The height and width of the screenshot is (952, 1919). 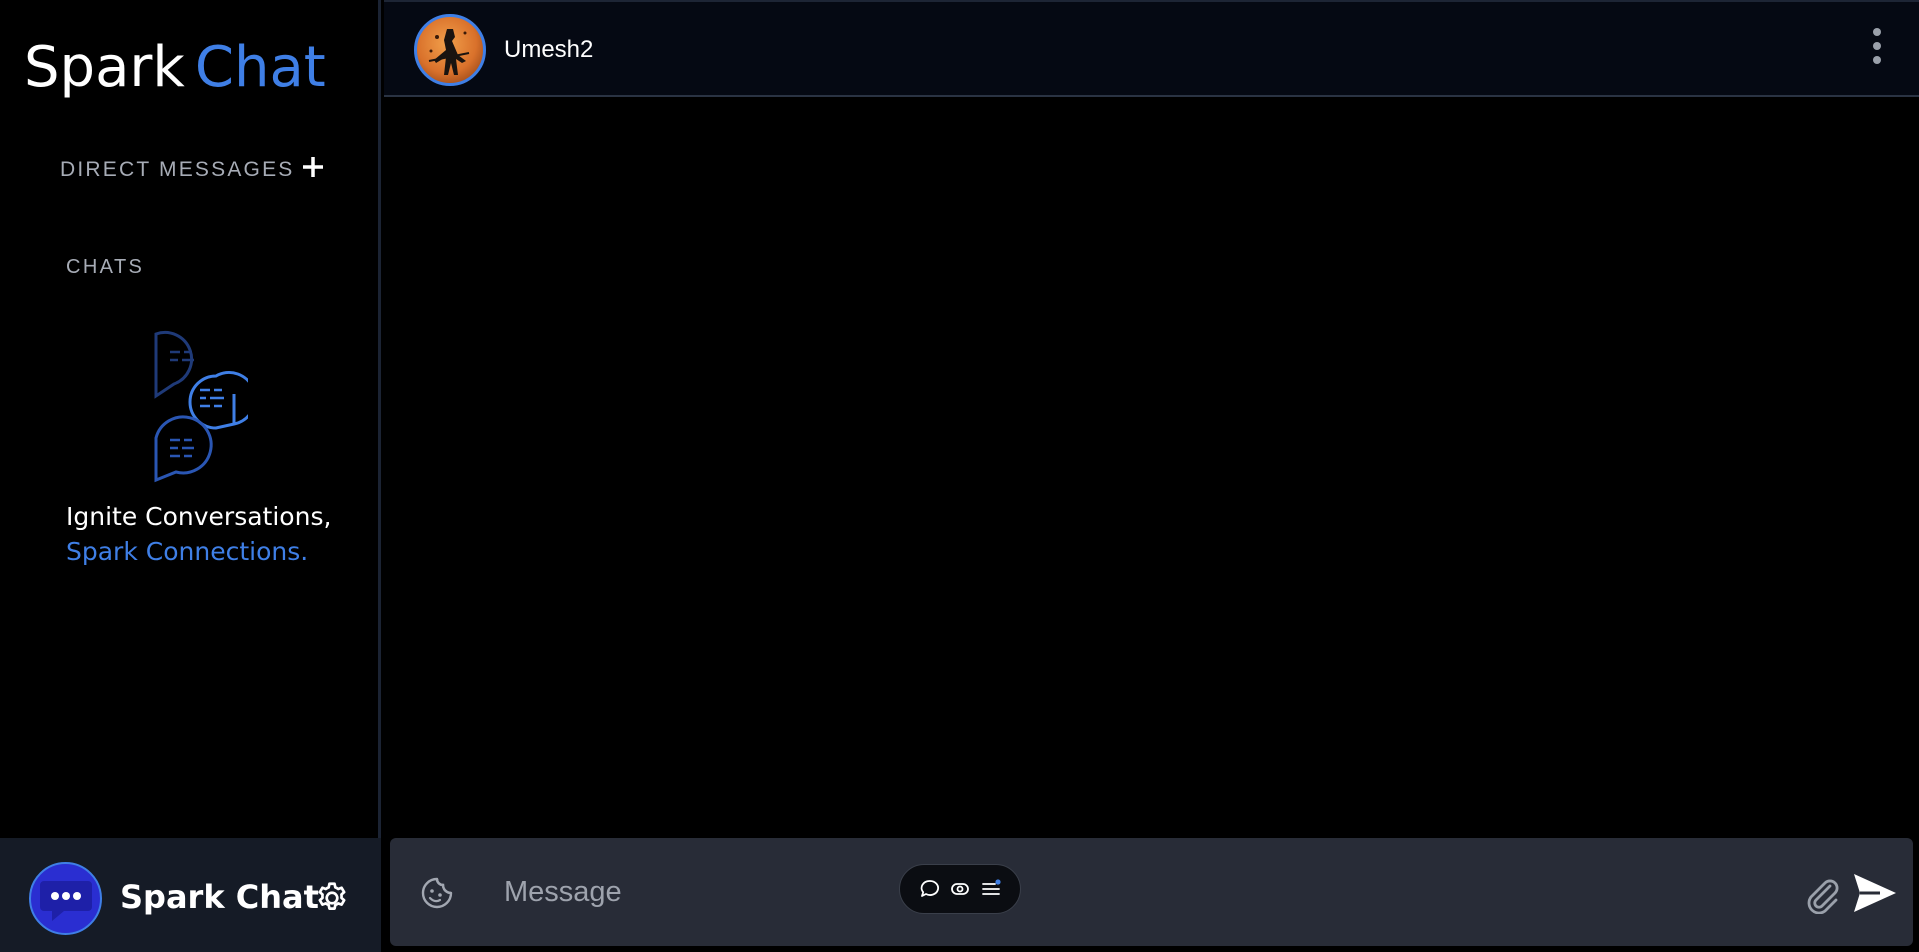 I want to click on sticker-icon, so click(x=437, y=893).